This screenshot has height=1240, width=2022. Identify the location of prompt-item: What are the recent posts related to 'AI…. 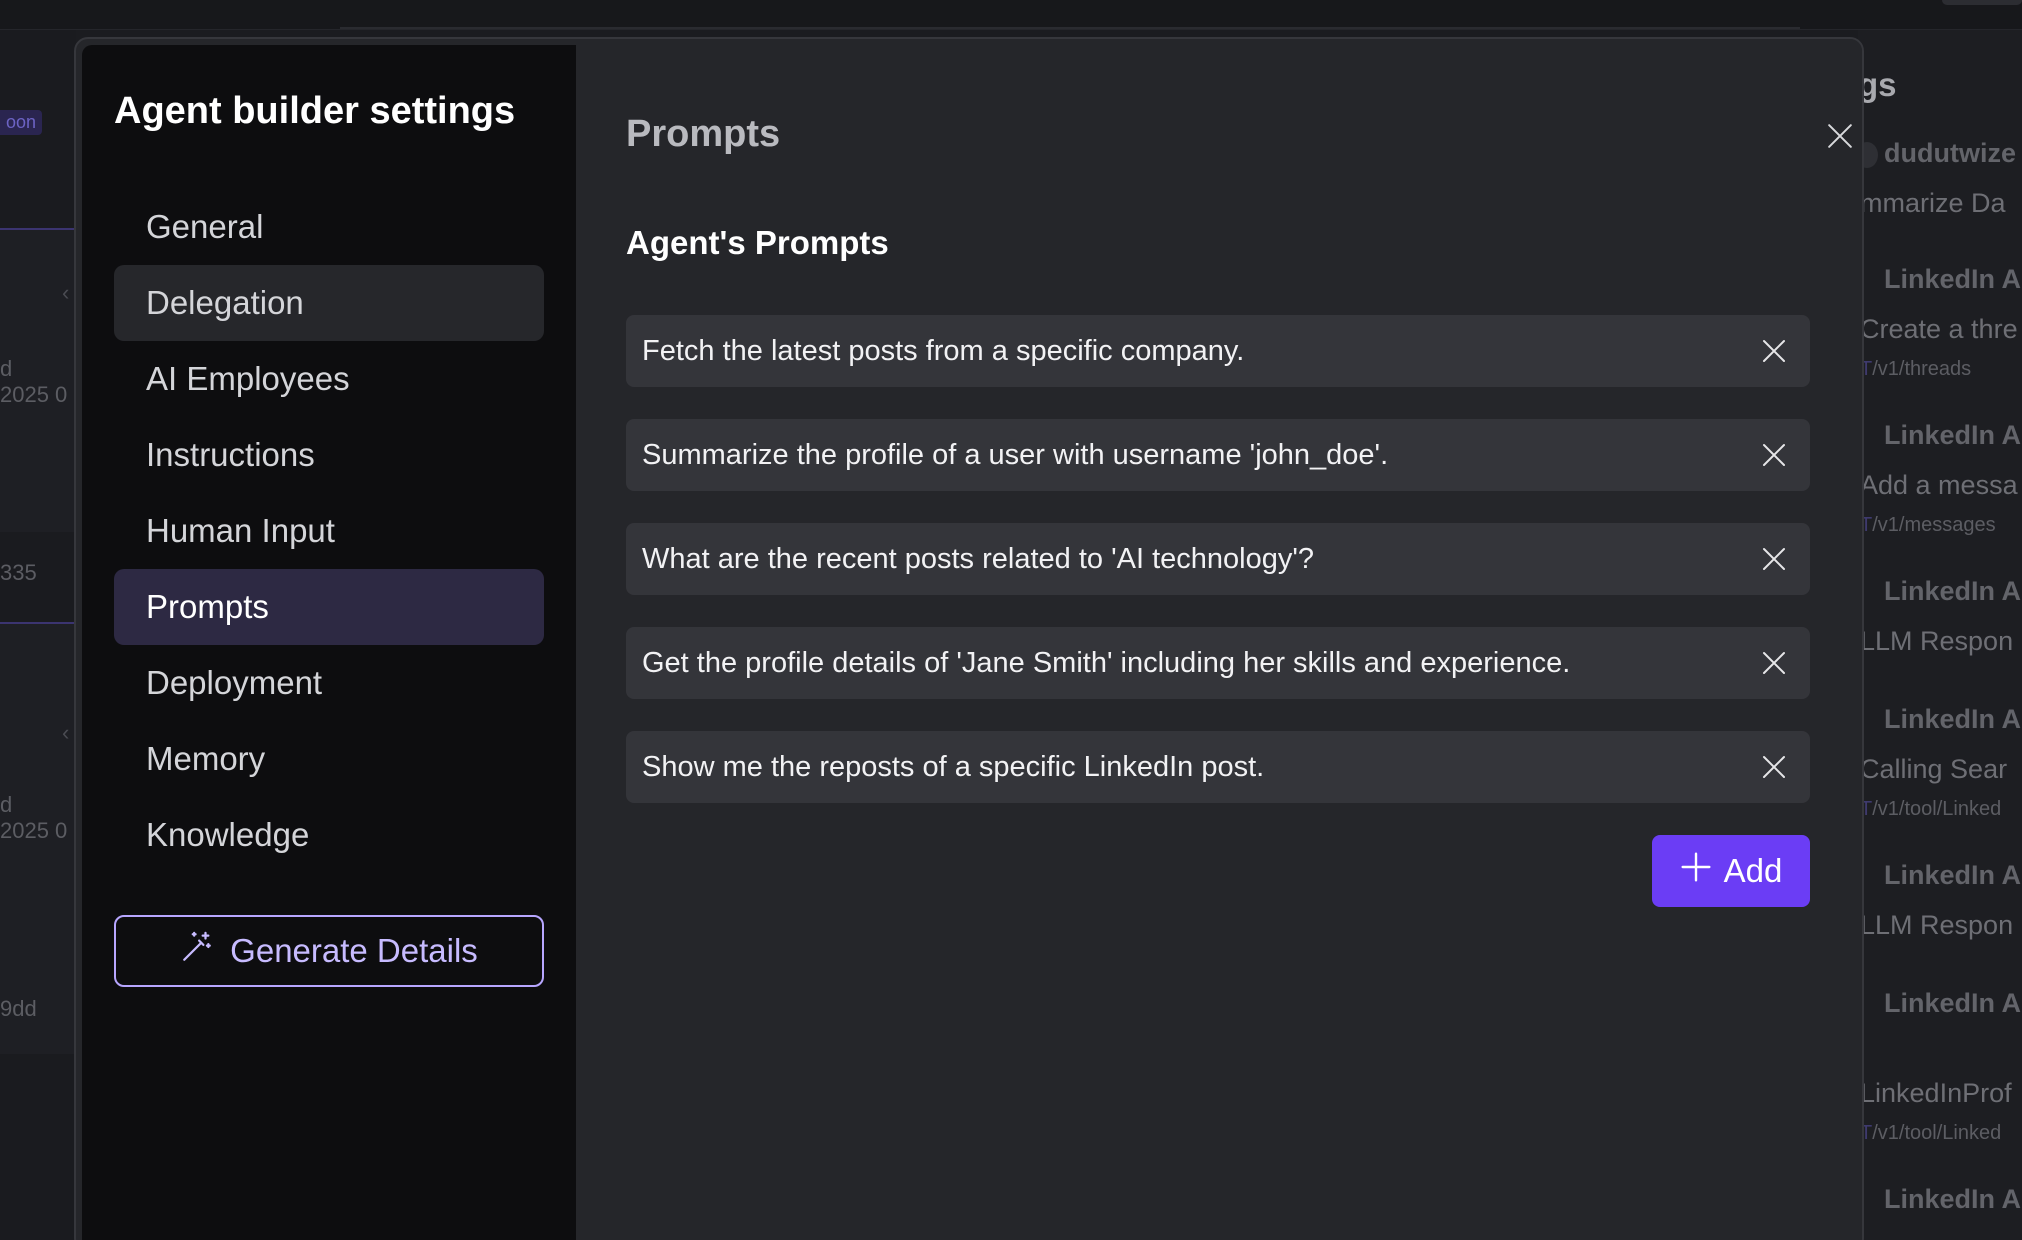
(1218, 559).